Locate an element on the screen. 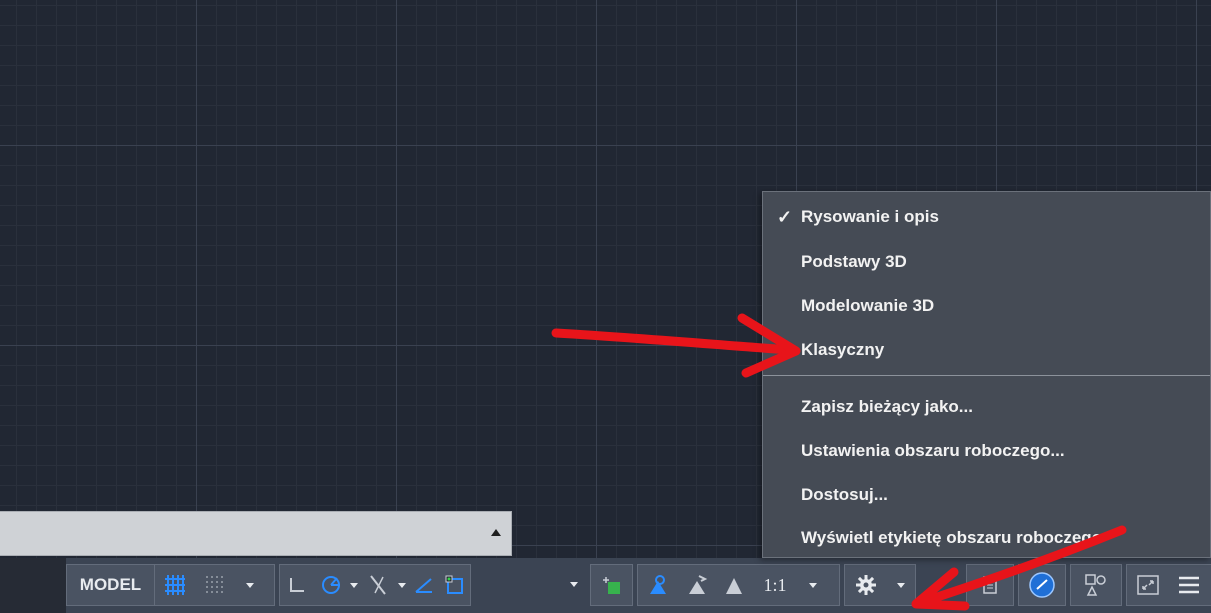 This screenshot has width=1211, height=613. clean-screen-icon is located at coordinates (1148, 585).